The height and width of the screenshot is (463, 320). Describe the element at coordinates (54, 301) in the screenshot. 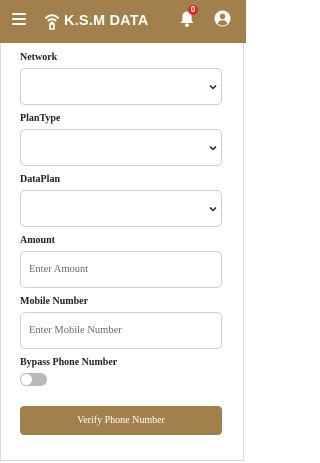

I see `mobile-number-label: Mobile Number` at that location.